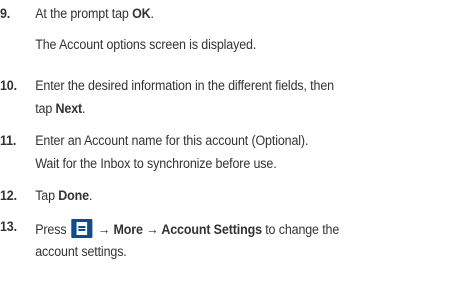 The image size is (457, 302). What do you see at coordinates (8, 196) in the screenshot?
I see `step-number: 12.` at bounding box center [8, 196].